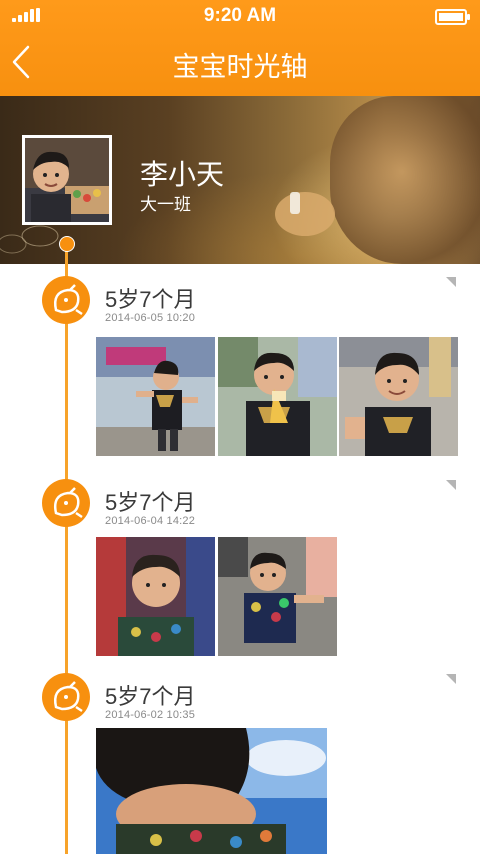  I want to click on top-bar: 9:20 AM 宝宝时光轴, so click(240, 48).